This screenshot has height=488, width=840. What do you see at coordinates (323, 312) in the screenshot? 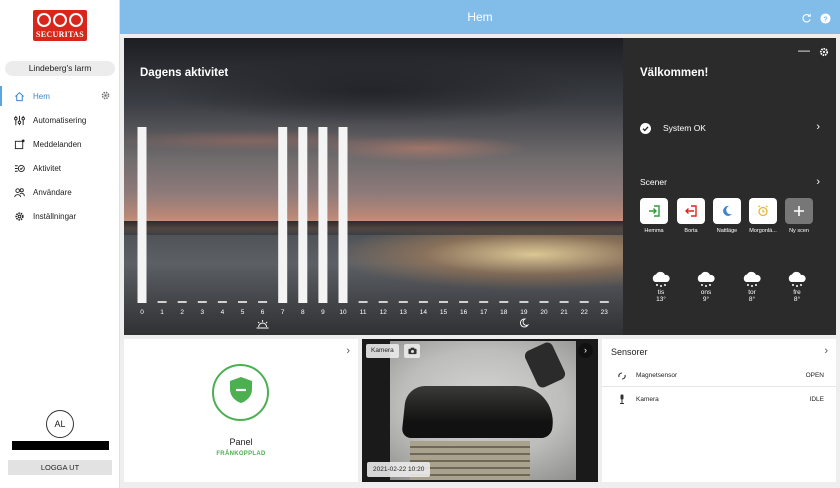
I see `hour-tick-label: 9` at bounding box center [323, 312].